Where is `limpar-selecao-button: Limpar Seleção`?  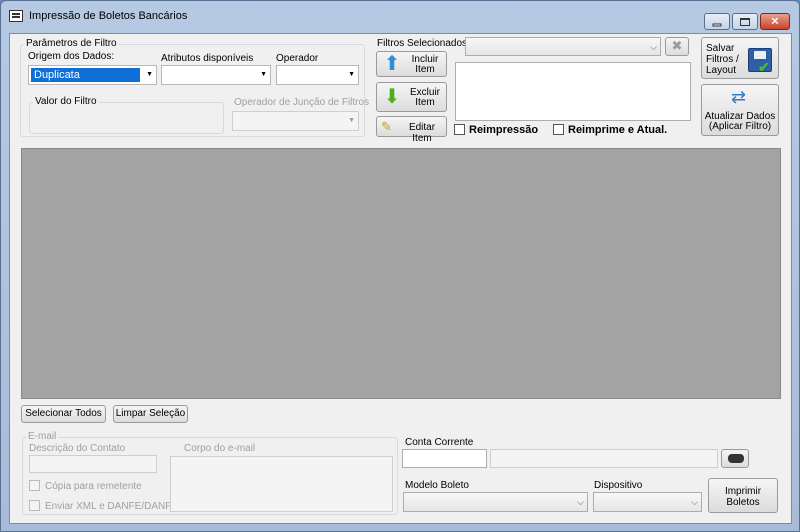
limpar-selecao-button: Limpar Seleção is located at coordinates (150, 414).